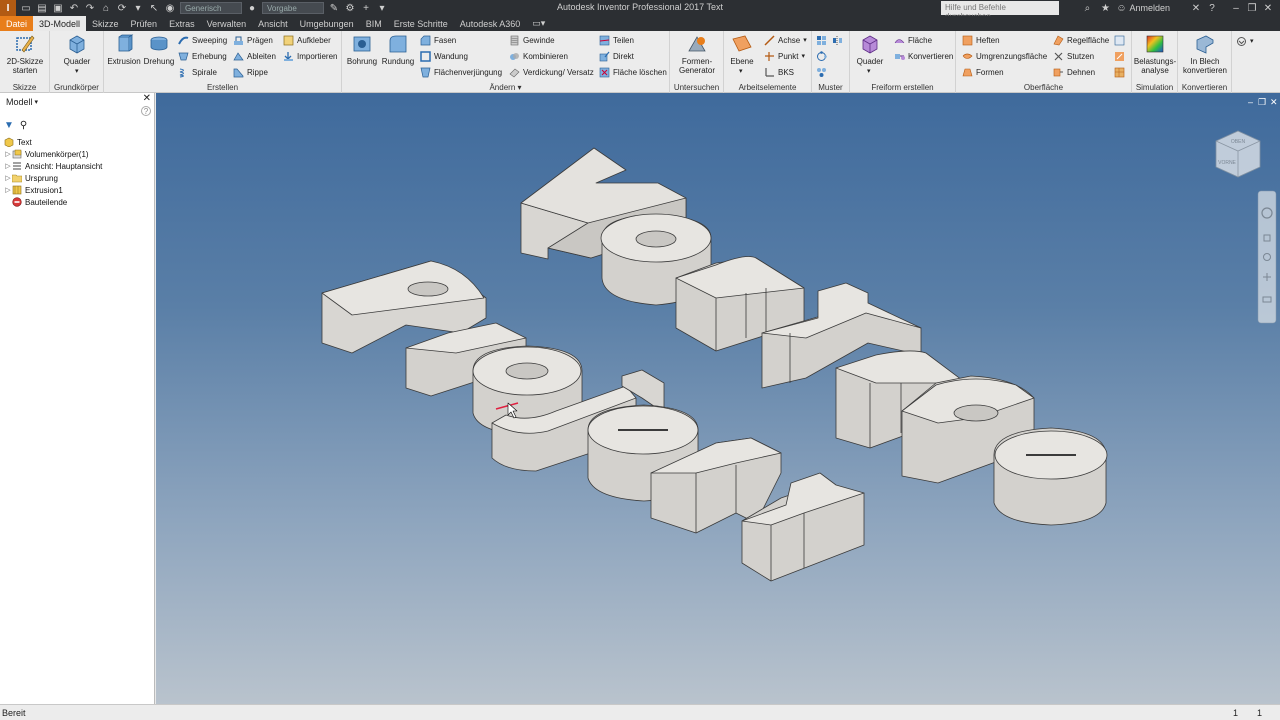 The width and height of the screenshot is (1280, 720). I want to click on customize-icon: ▾, so click(382, 8).